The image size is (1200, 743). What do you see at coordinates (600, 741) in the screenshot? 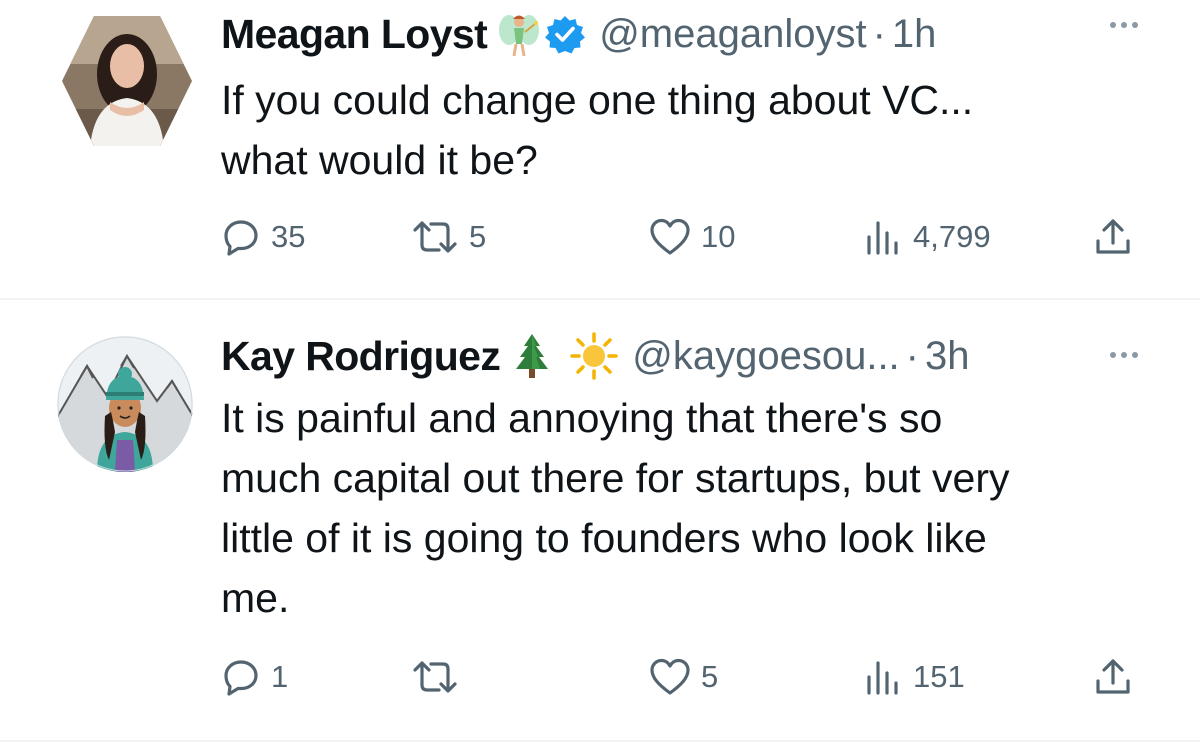
I see `tweet-divider` at bounding box center [600, 741].